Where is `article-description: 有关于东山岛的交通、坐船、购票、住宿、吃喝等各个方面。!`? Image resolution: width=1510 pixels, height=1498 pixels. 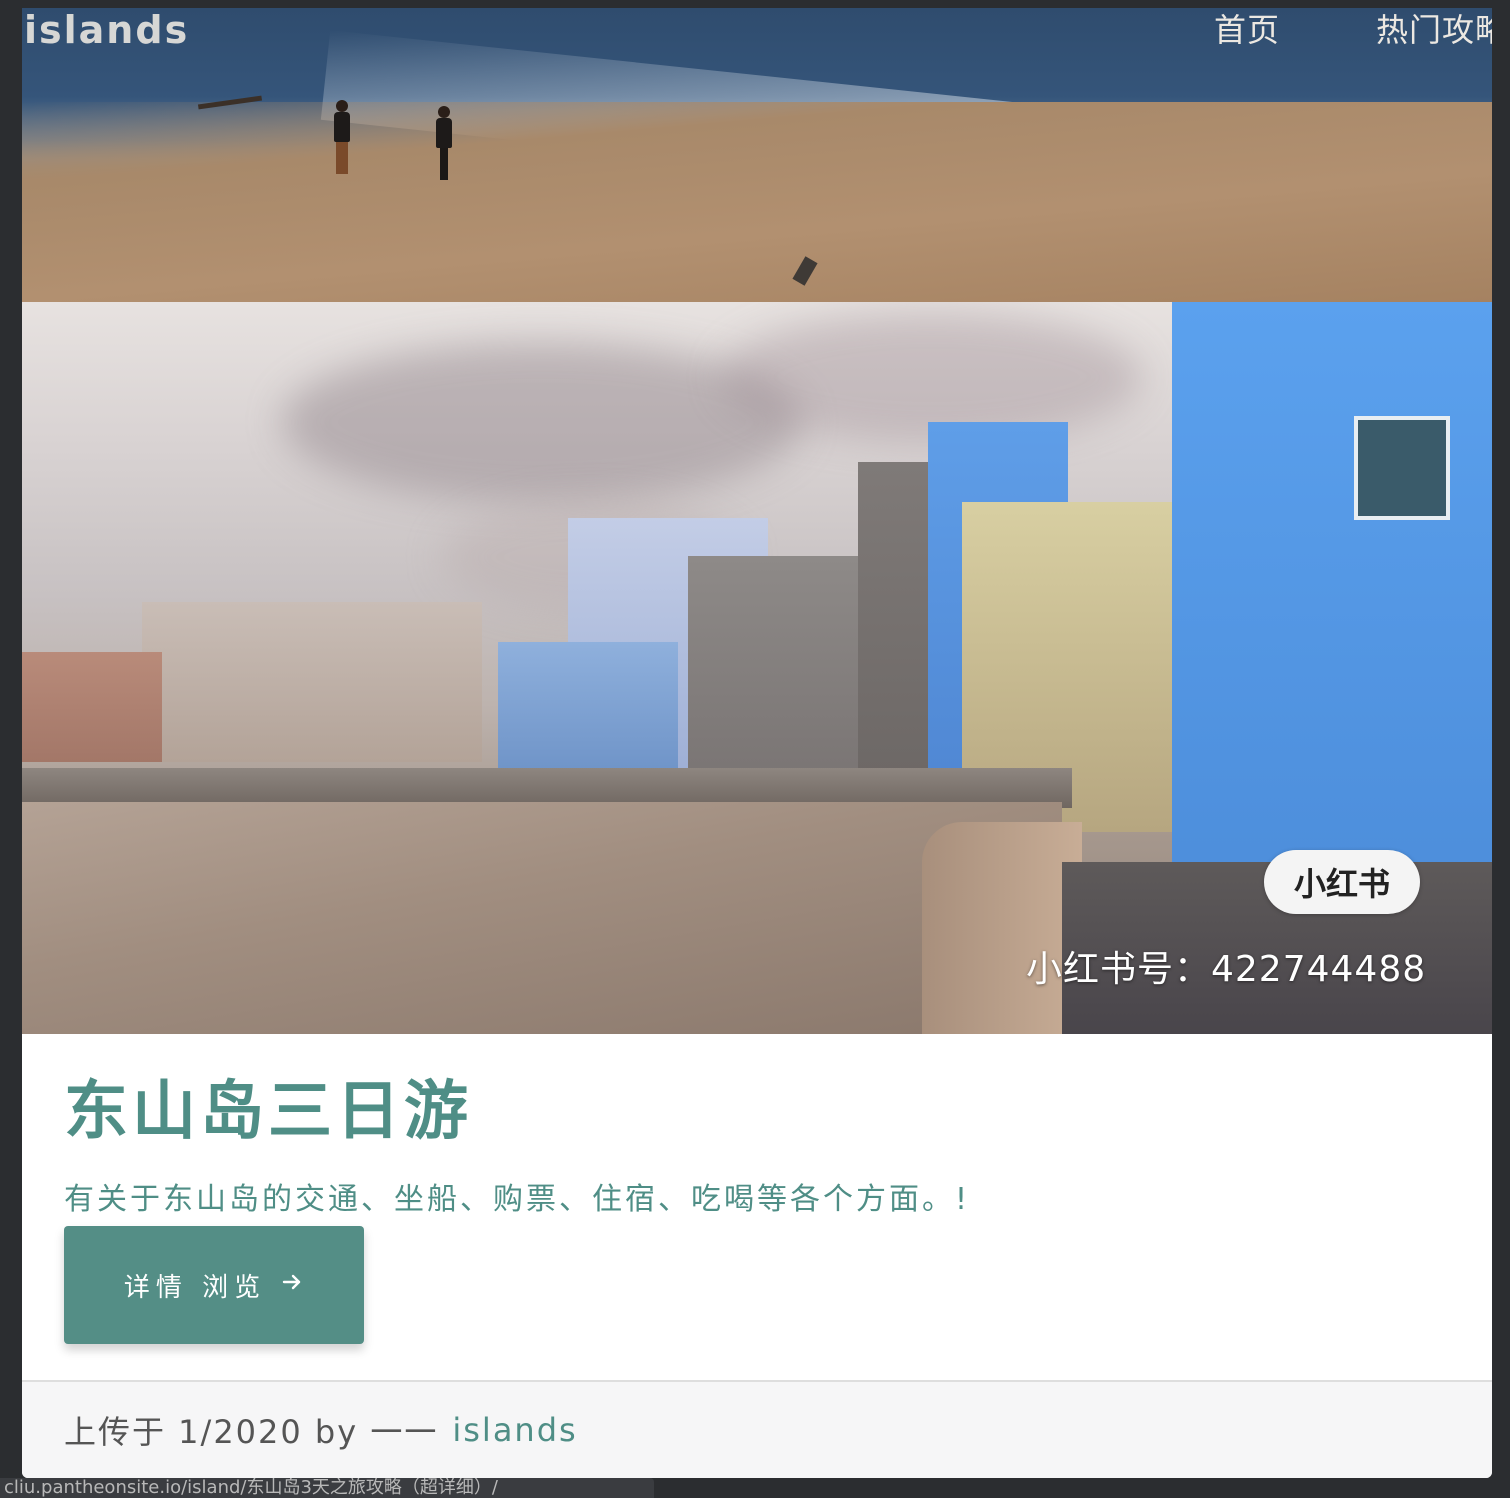
article-description: 有关于东山岛的交通、坐船、购票、住宿、吃喝等各个方面。! is located at coordinates (517, 1199).